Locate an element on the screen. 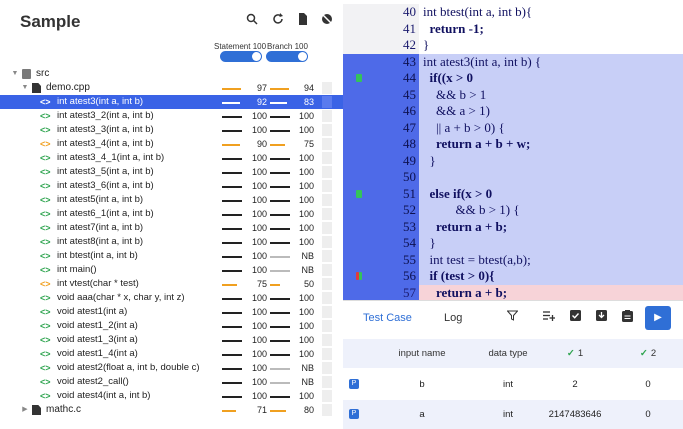 Image resolution: width=683 pixels, height=429 pixels. tree-function: <> int atest7(int a, int b) 100 100 is located at coordinates (171, 228).